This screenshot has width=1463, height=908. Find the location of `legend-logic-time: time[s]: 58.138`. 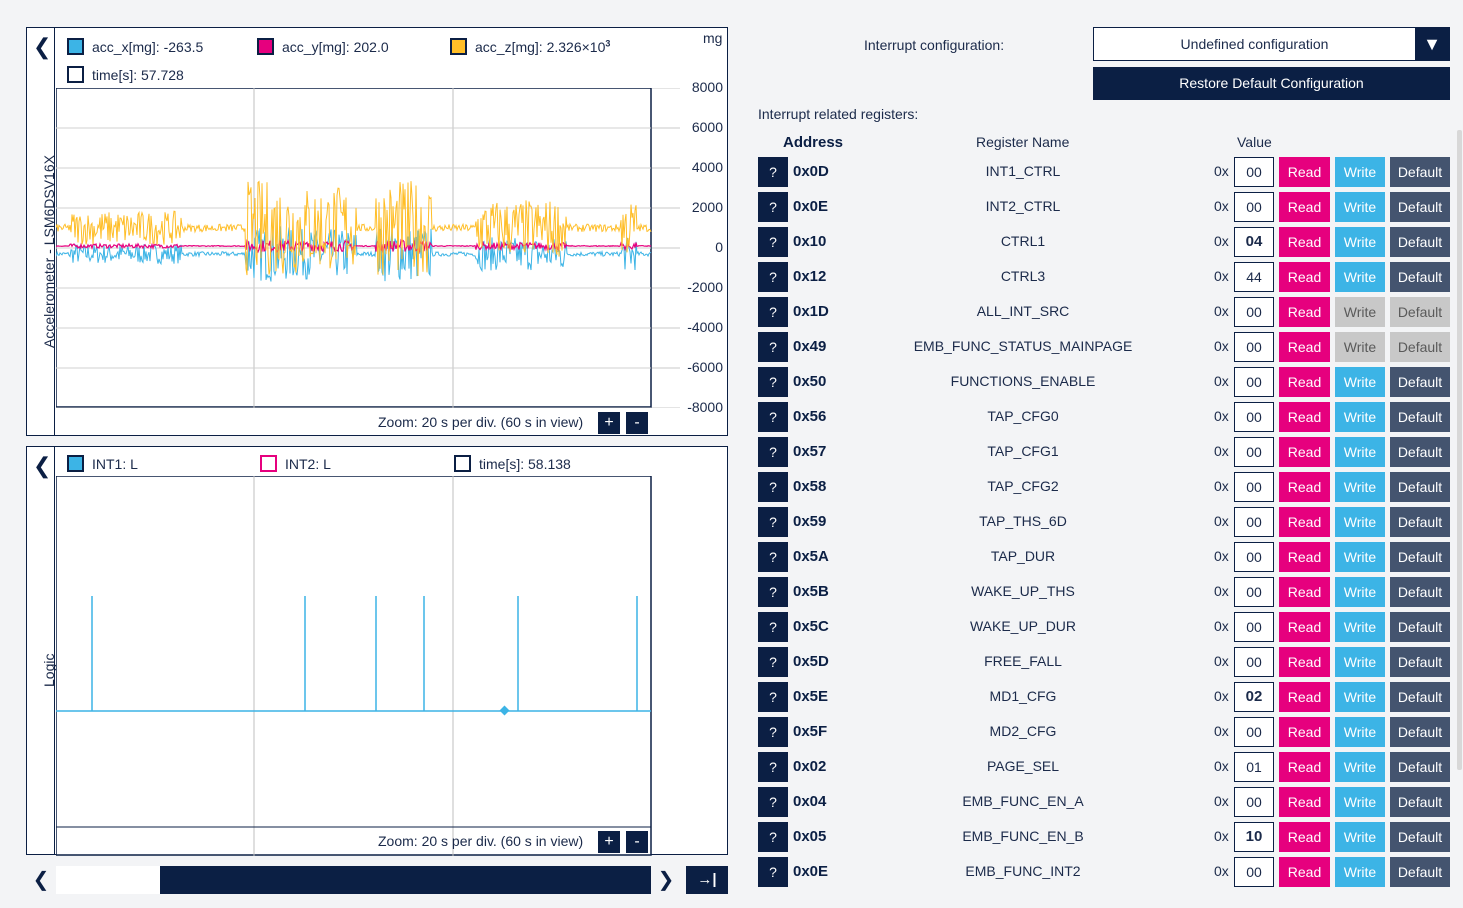

legend-logic-time: time[s]: 58.138 is located at coordinates (512, 463).